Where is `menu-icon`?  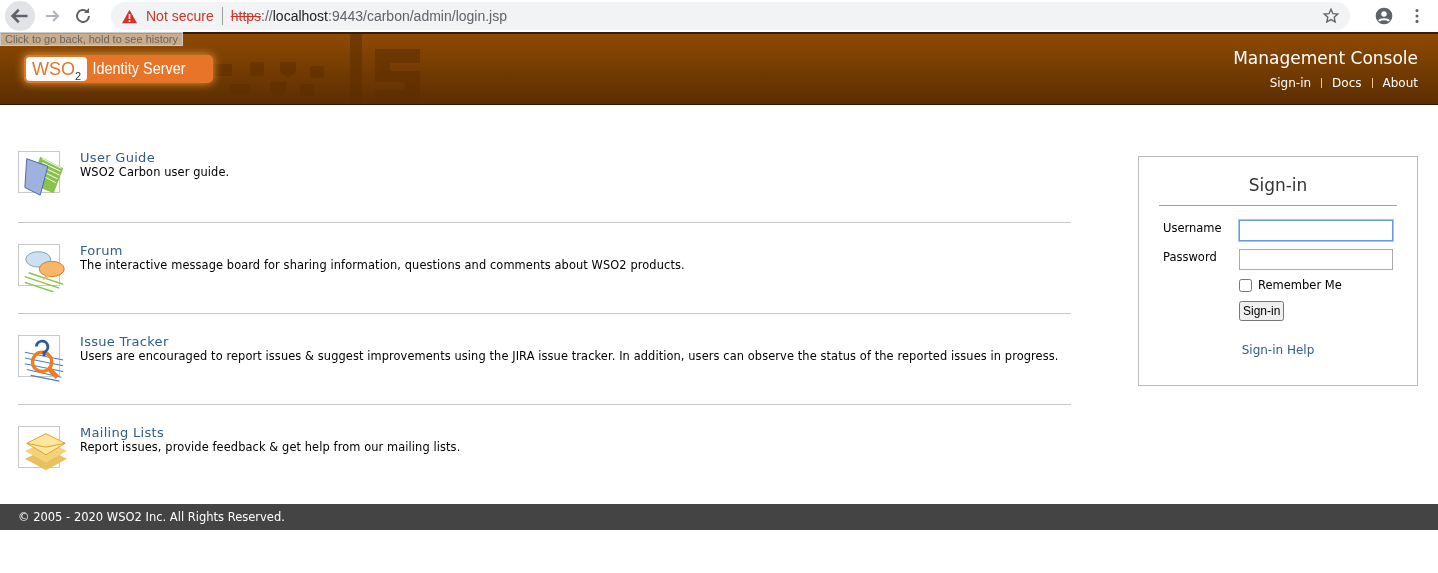
menu-icon is located at coordinates (1417, 16).